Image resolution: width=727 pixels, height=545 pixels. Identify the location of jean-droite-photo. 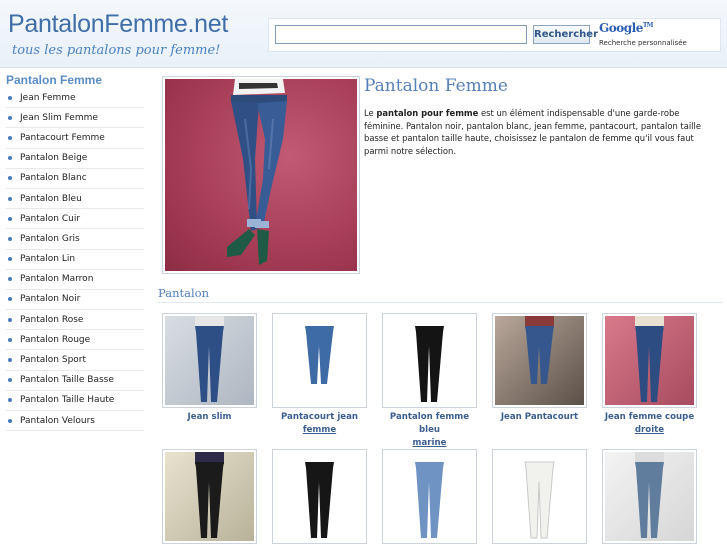
(649, 360).